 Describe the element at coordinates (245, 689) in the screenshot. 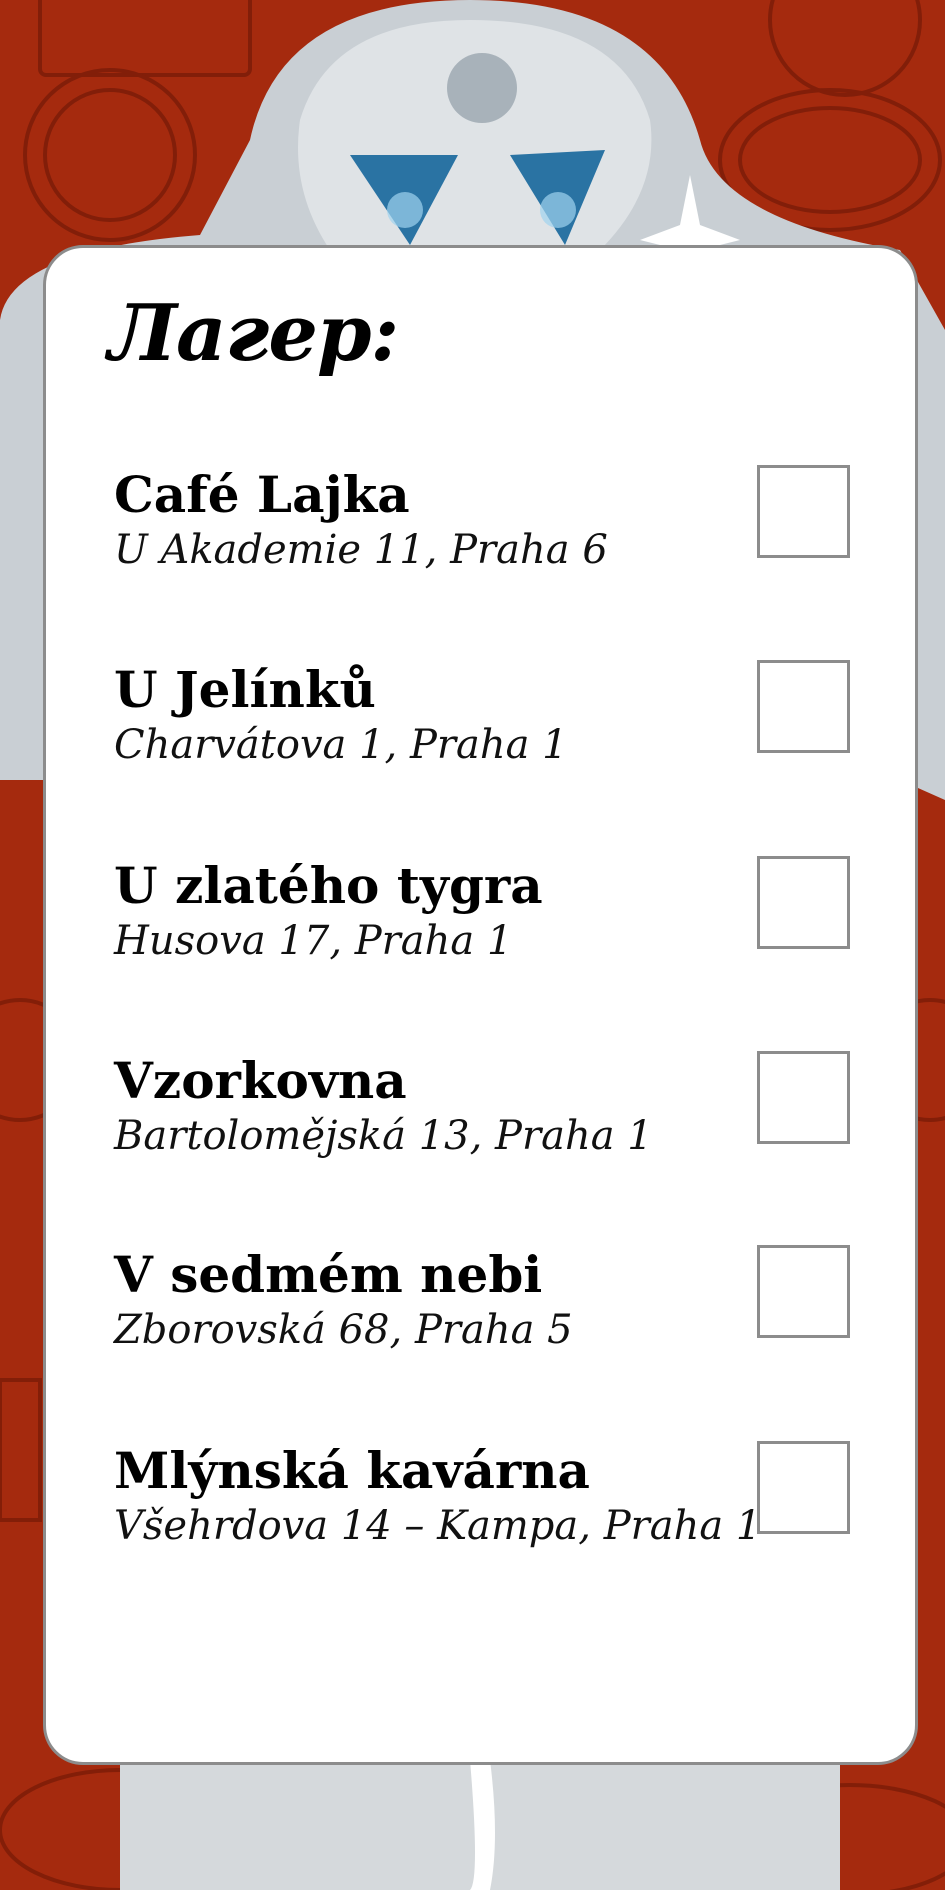

I see `place-name: U Jelínků` at that location.